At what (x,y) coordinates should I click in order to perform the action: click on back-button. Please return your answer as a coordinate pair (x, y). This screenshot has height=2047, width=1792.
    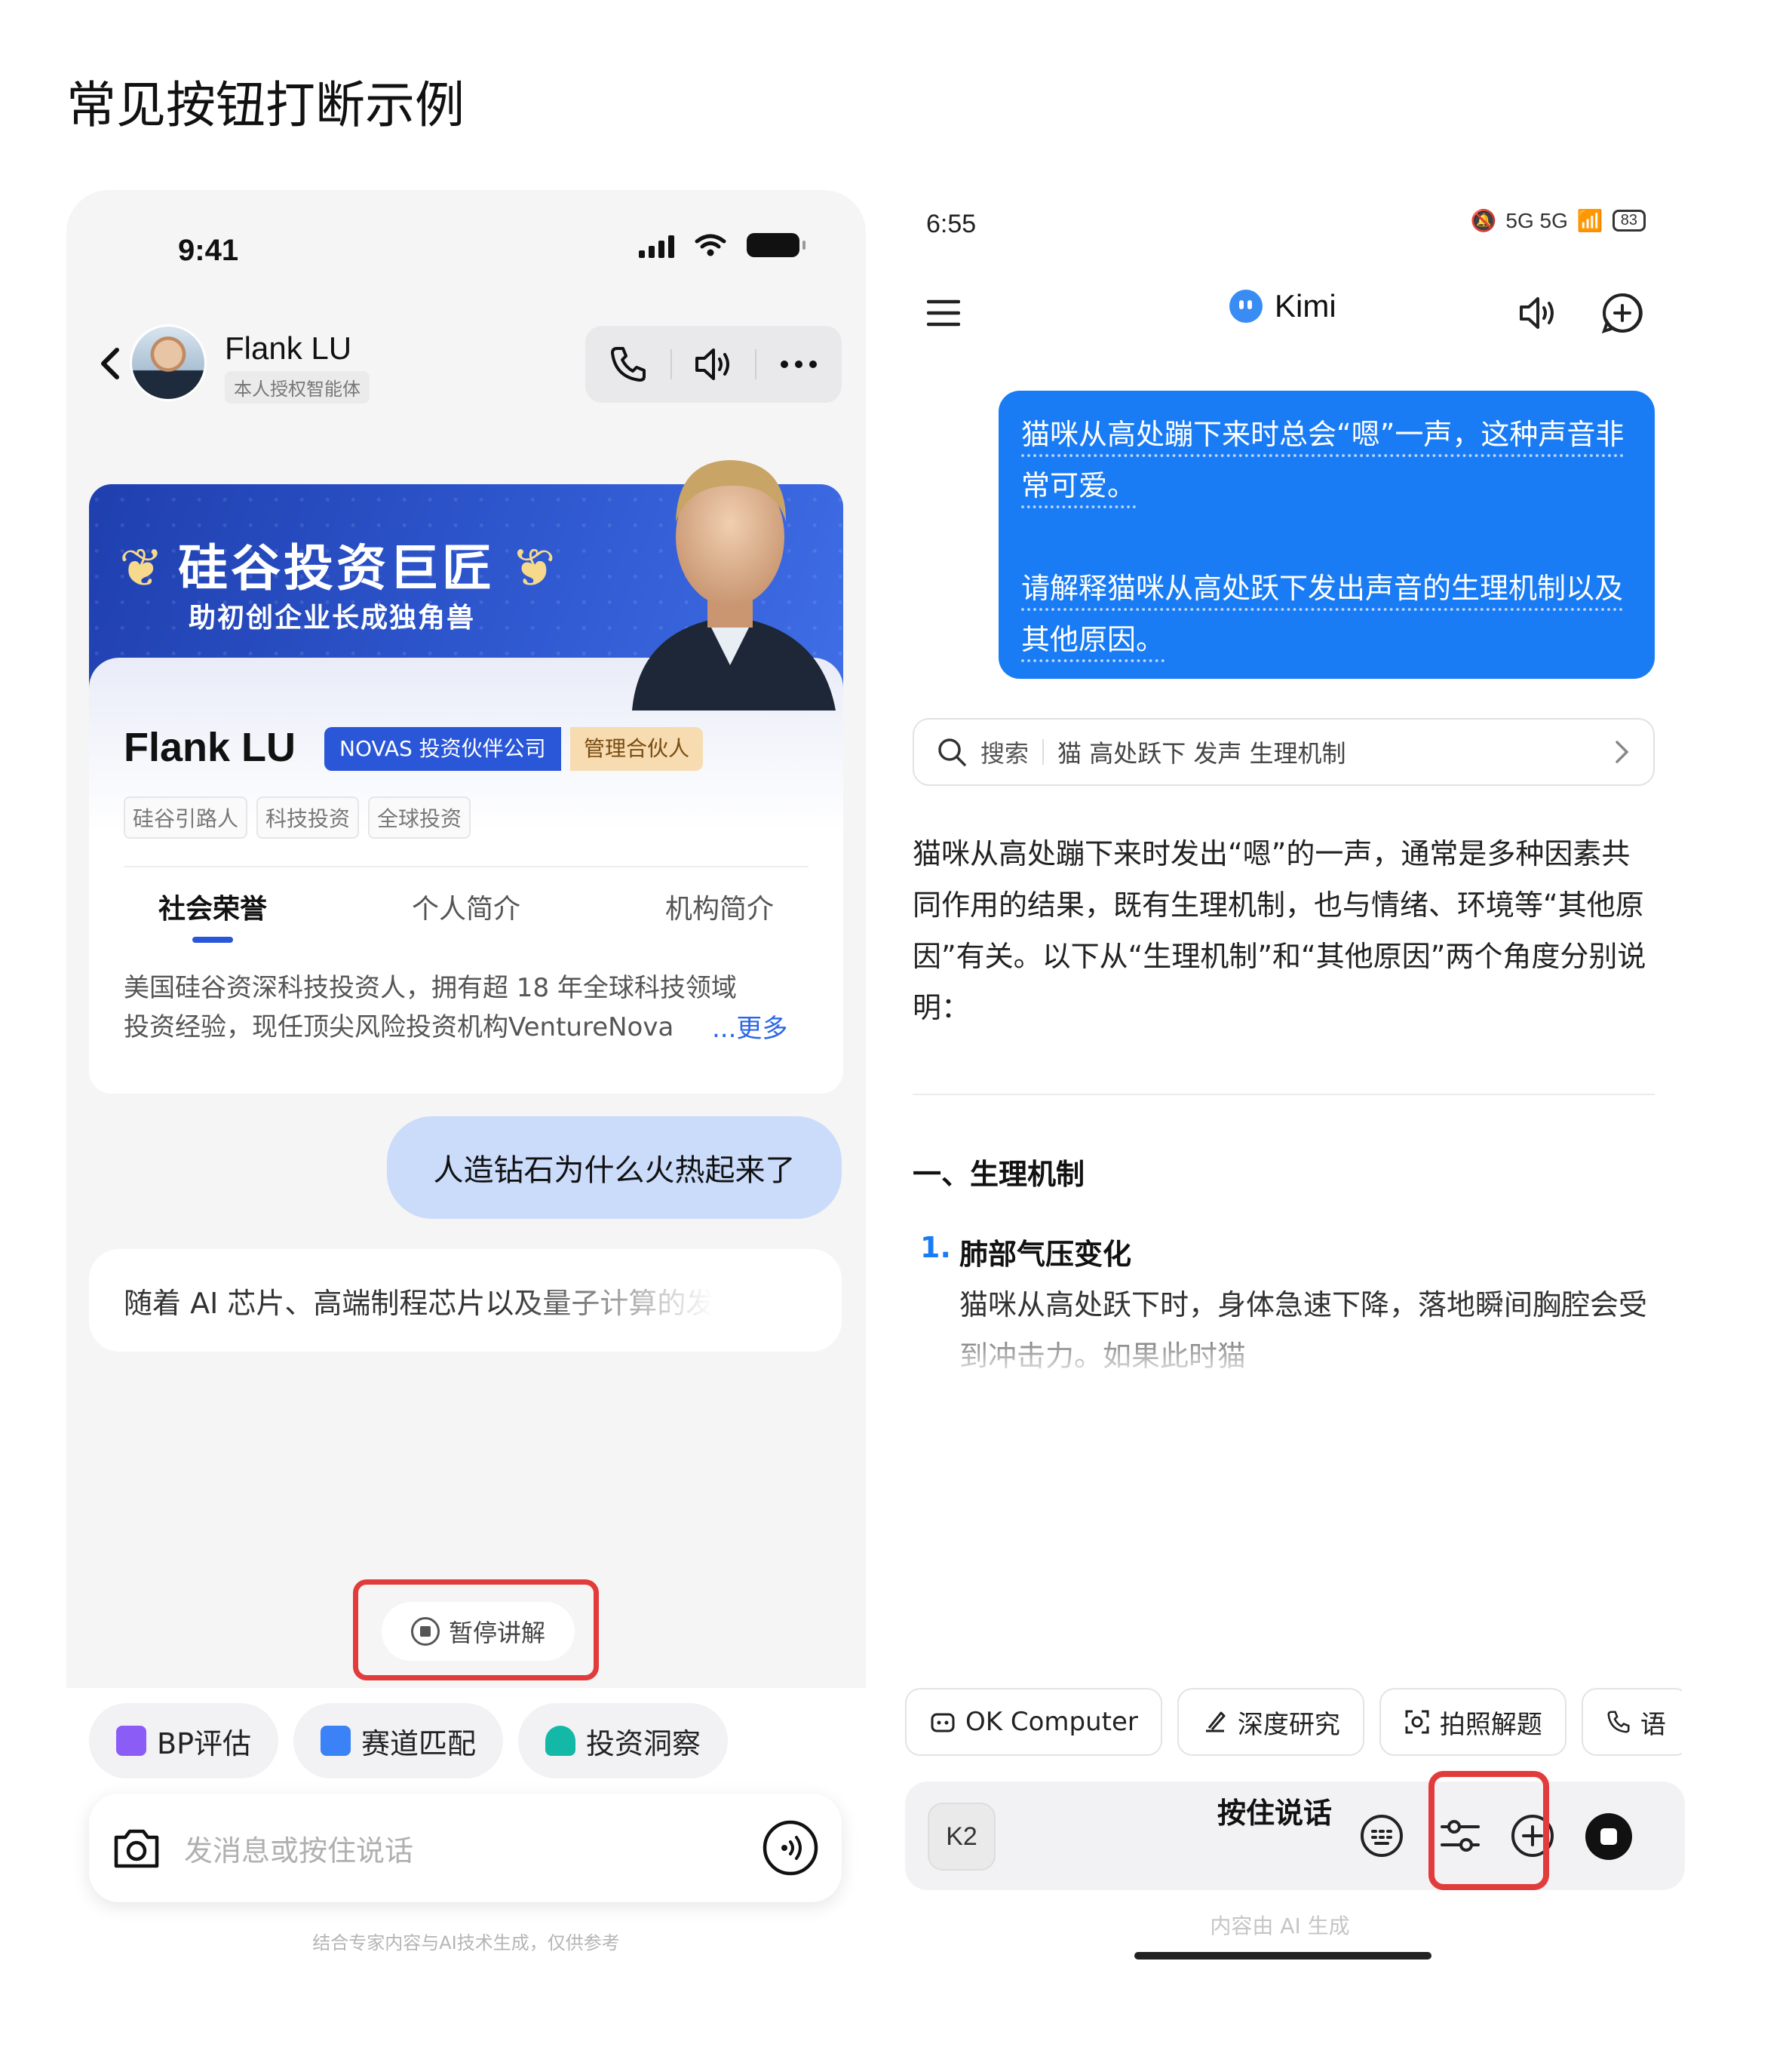
    Looking at the image, I should click on (110, 363).